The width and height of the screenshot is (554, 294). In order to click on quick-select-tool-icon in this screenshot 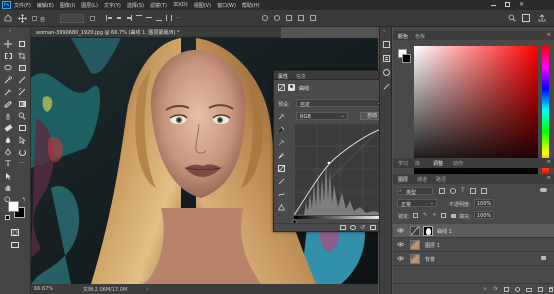, I will do `click(8, 80)`.